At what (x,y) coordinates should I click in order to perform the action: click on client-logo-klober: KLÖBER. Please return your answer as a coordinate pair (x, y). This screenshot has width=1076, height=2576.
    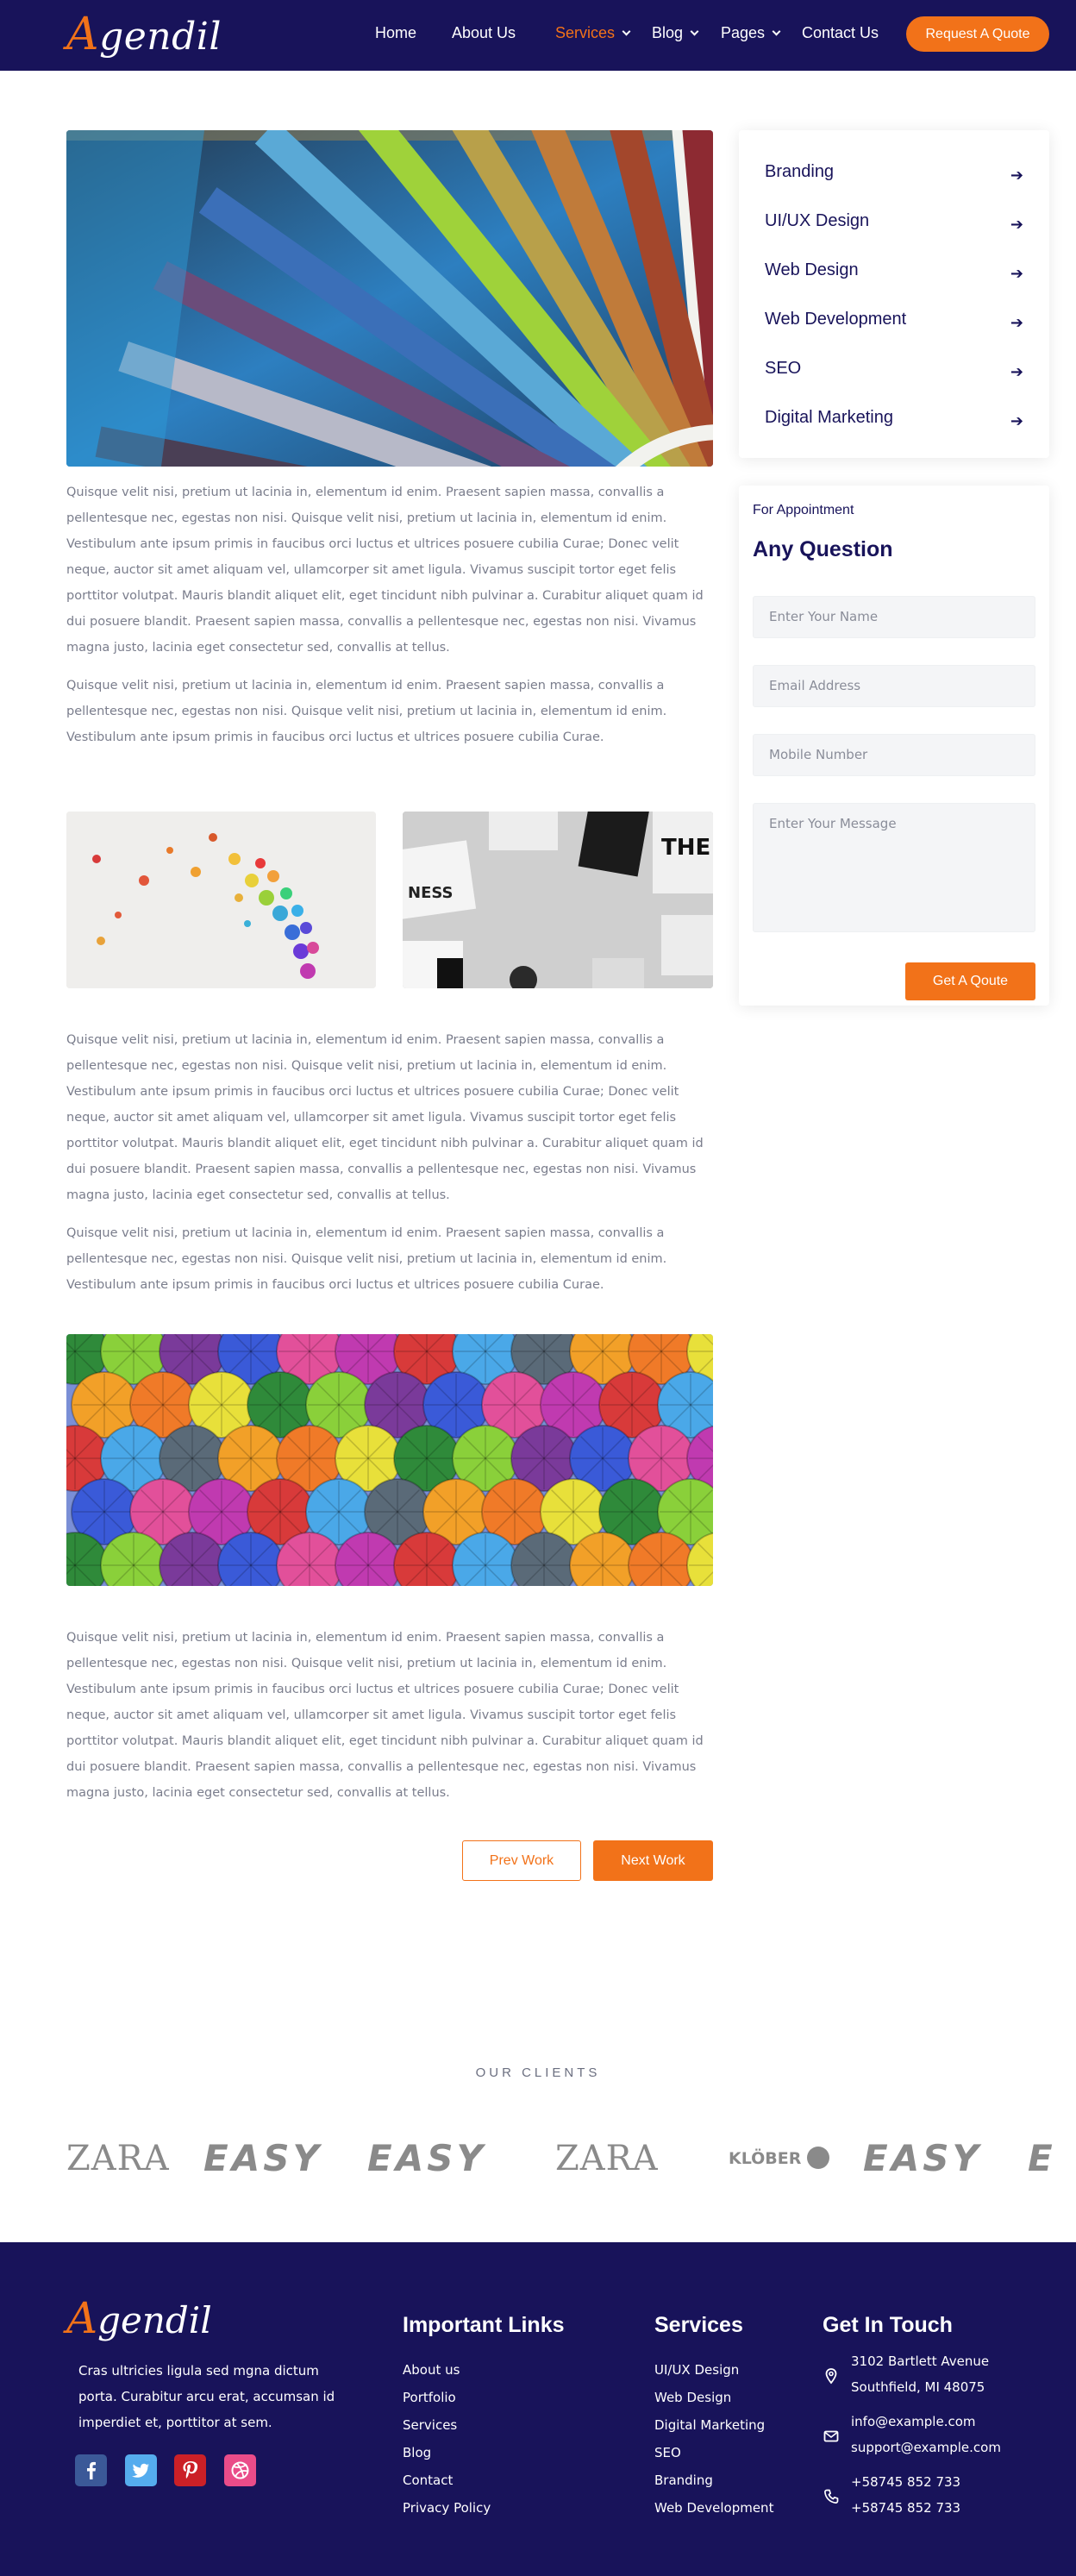
    Looking at the image, I should click on (779, 2158).